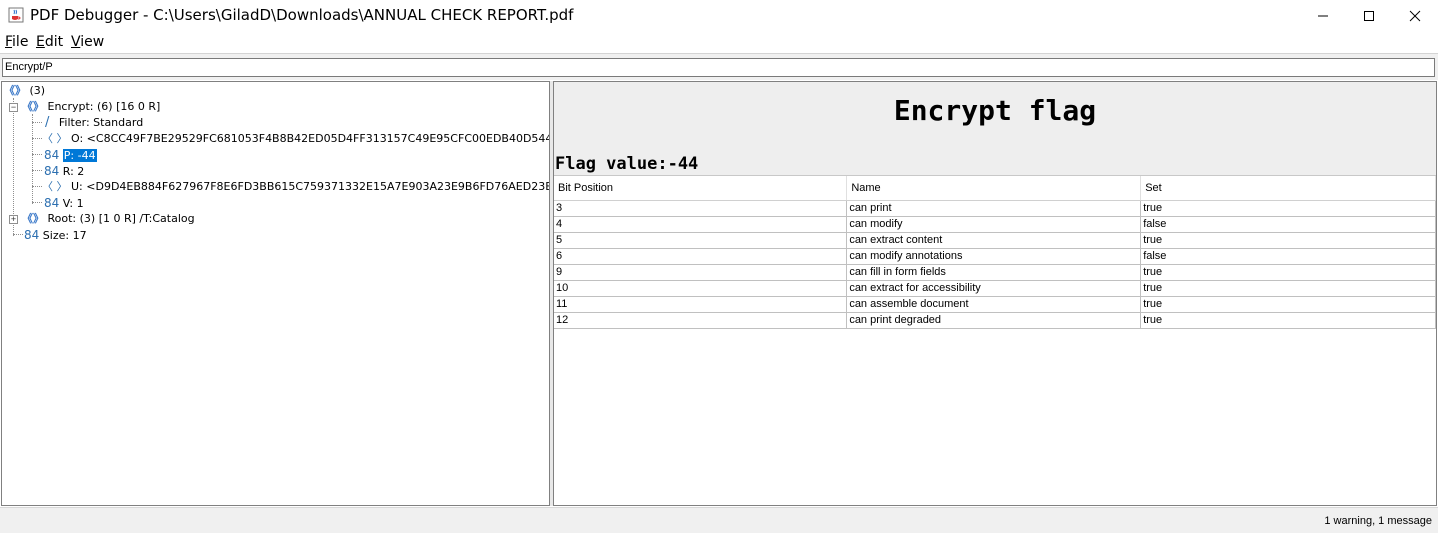 The height and width of the screenshot is (533, 1438). I want to click on tree-node-label: Size: 17, so click(64, 235).